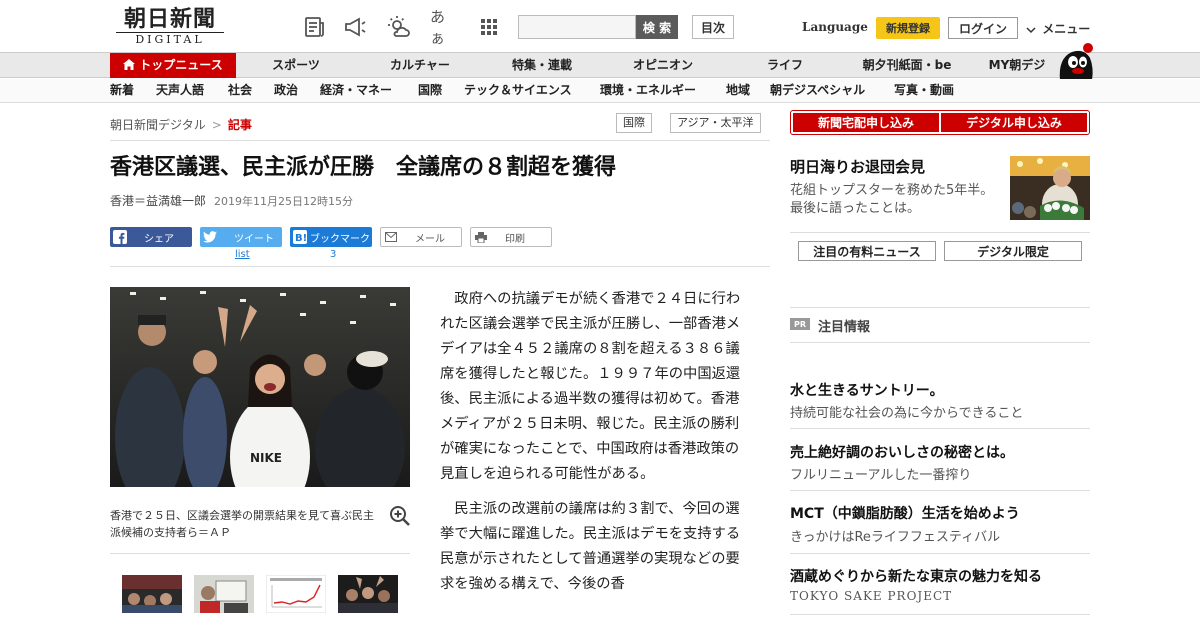  What do you see at coordinates (785, 65) in the screenshot?
I see `nav-item-life: ライフ` at bounding box center [785, 65].